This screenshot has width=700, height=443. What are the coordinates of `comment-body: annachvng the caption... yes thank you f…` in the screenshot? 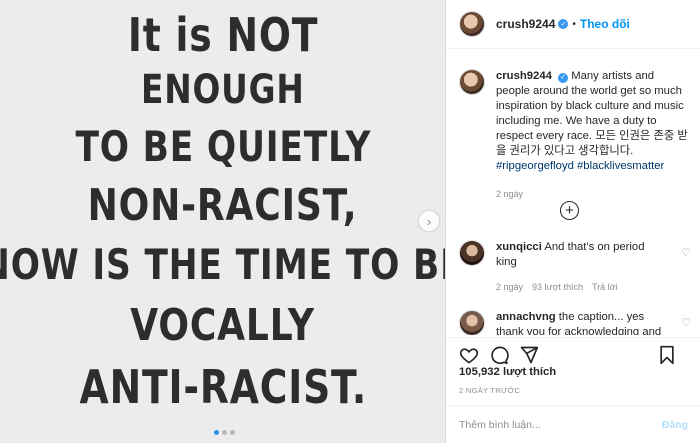 It's located at (581, 322).